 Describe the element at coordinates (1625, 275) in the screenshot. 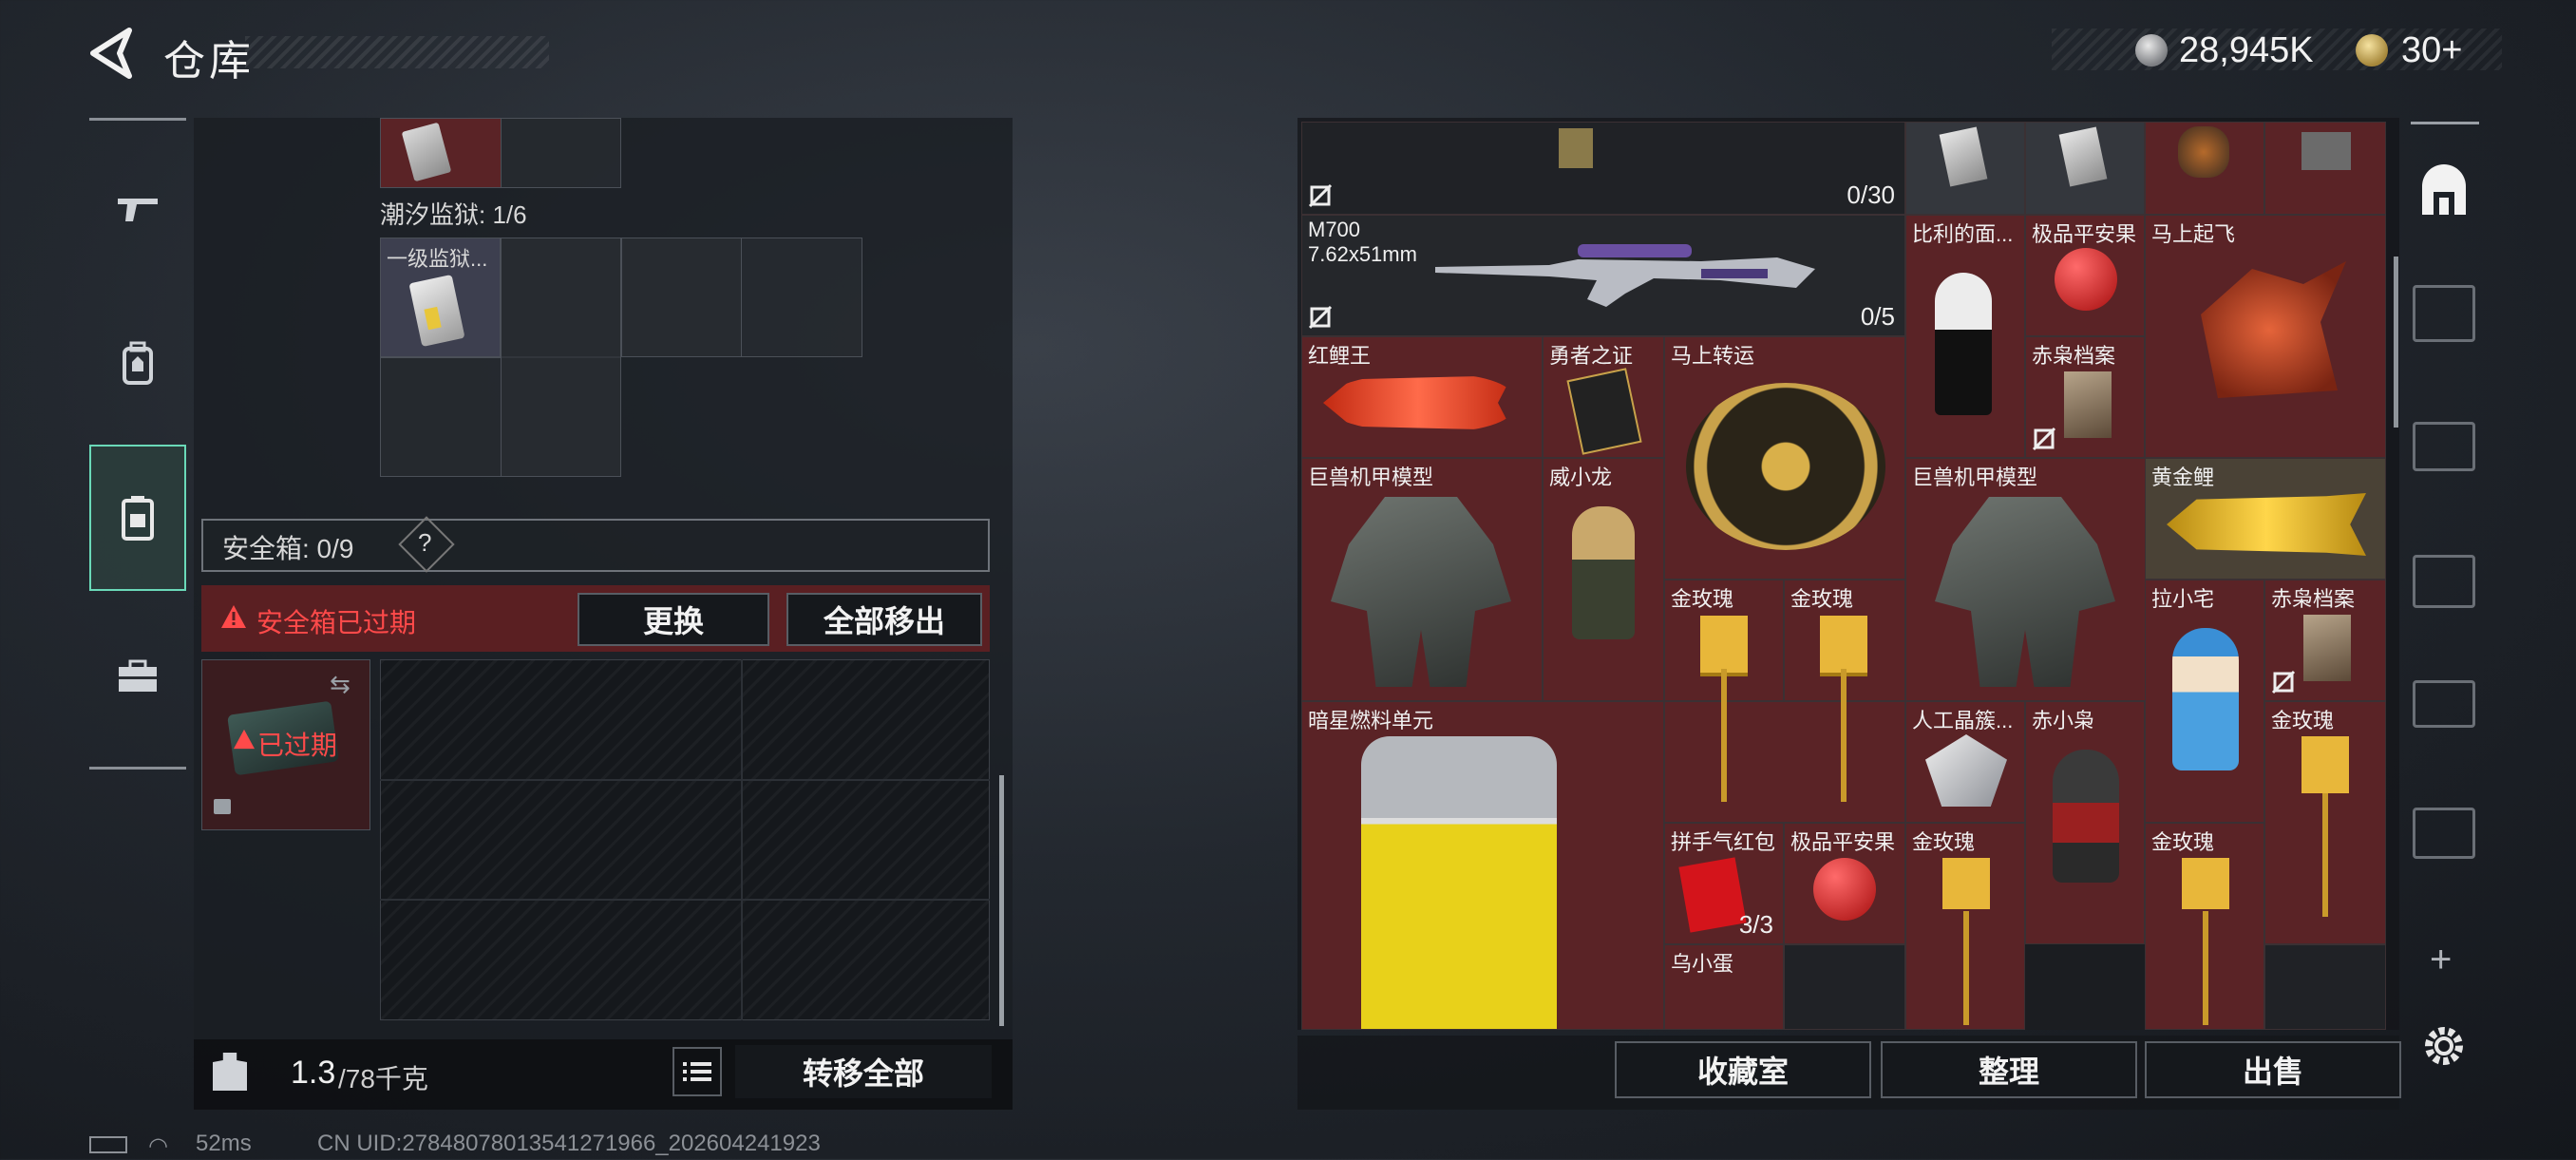

I see `rifle-icon` at that location.